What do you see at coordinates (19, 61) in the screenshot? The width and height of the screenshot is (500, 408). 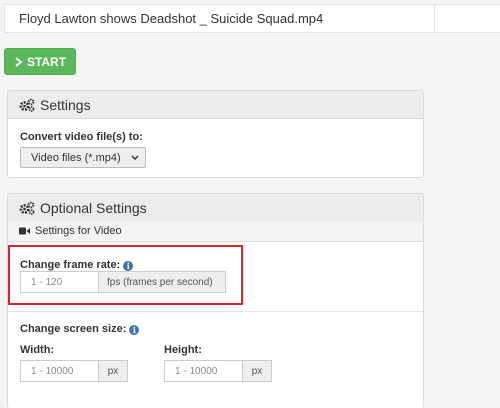 I see `chevron-right-icon` at bounding box center [19, 61].